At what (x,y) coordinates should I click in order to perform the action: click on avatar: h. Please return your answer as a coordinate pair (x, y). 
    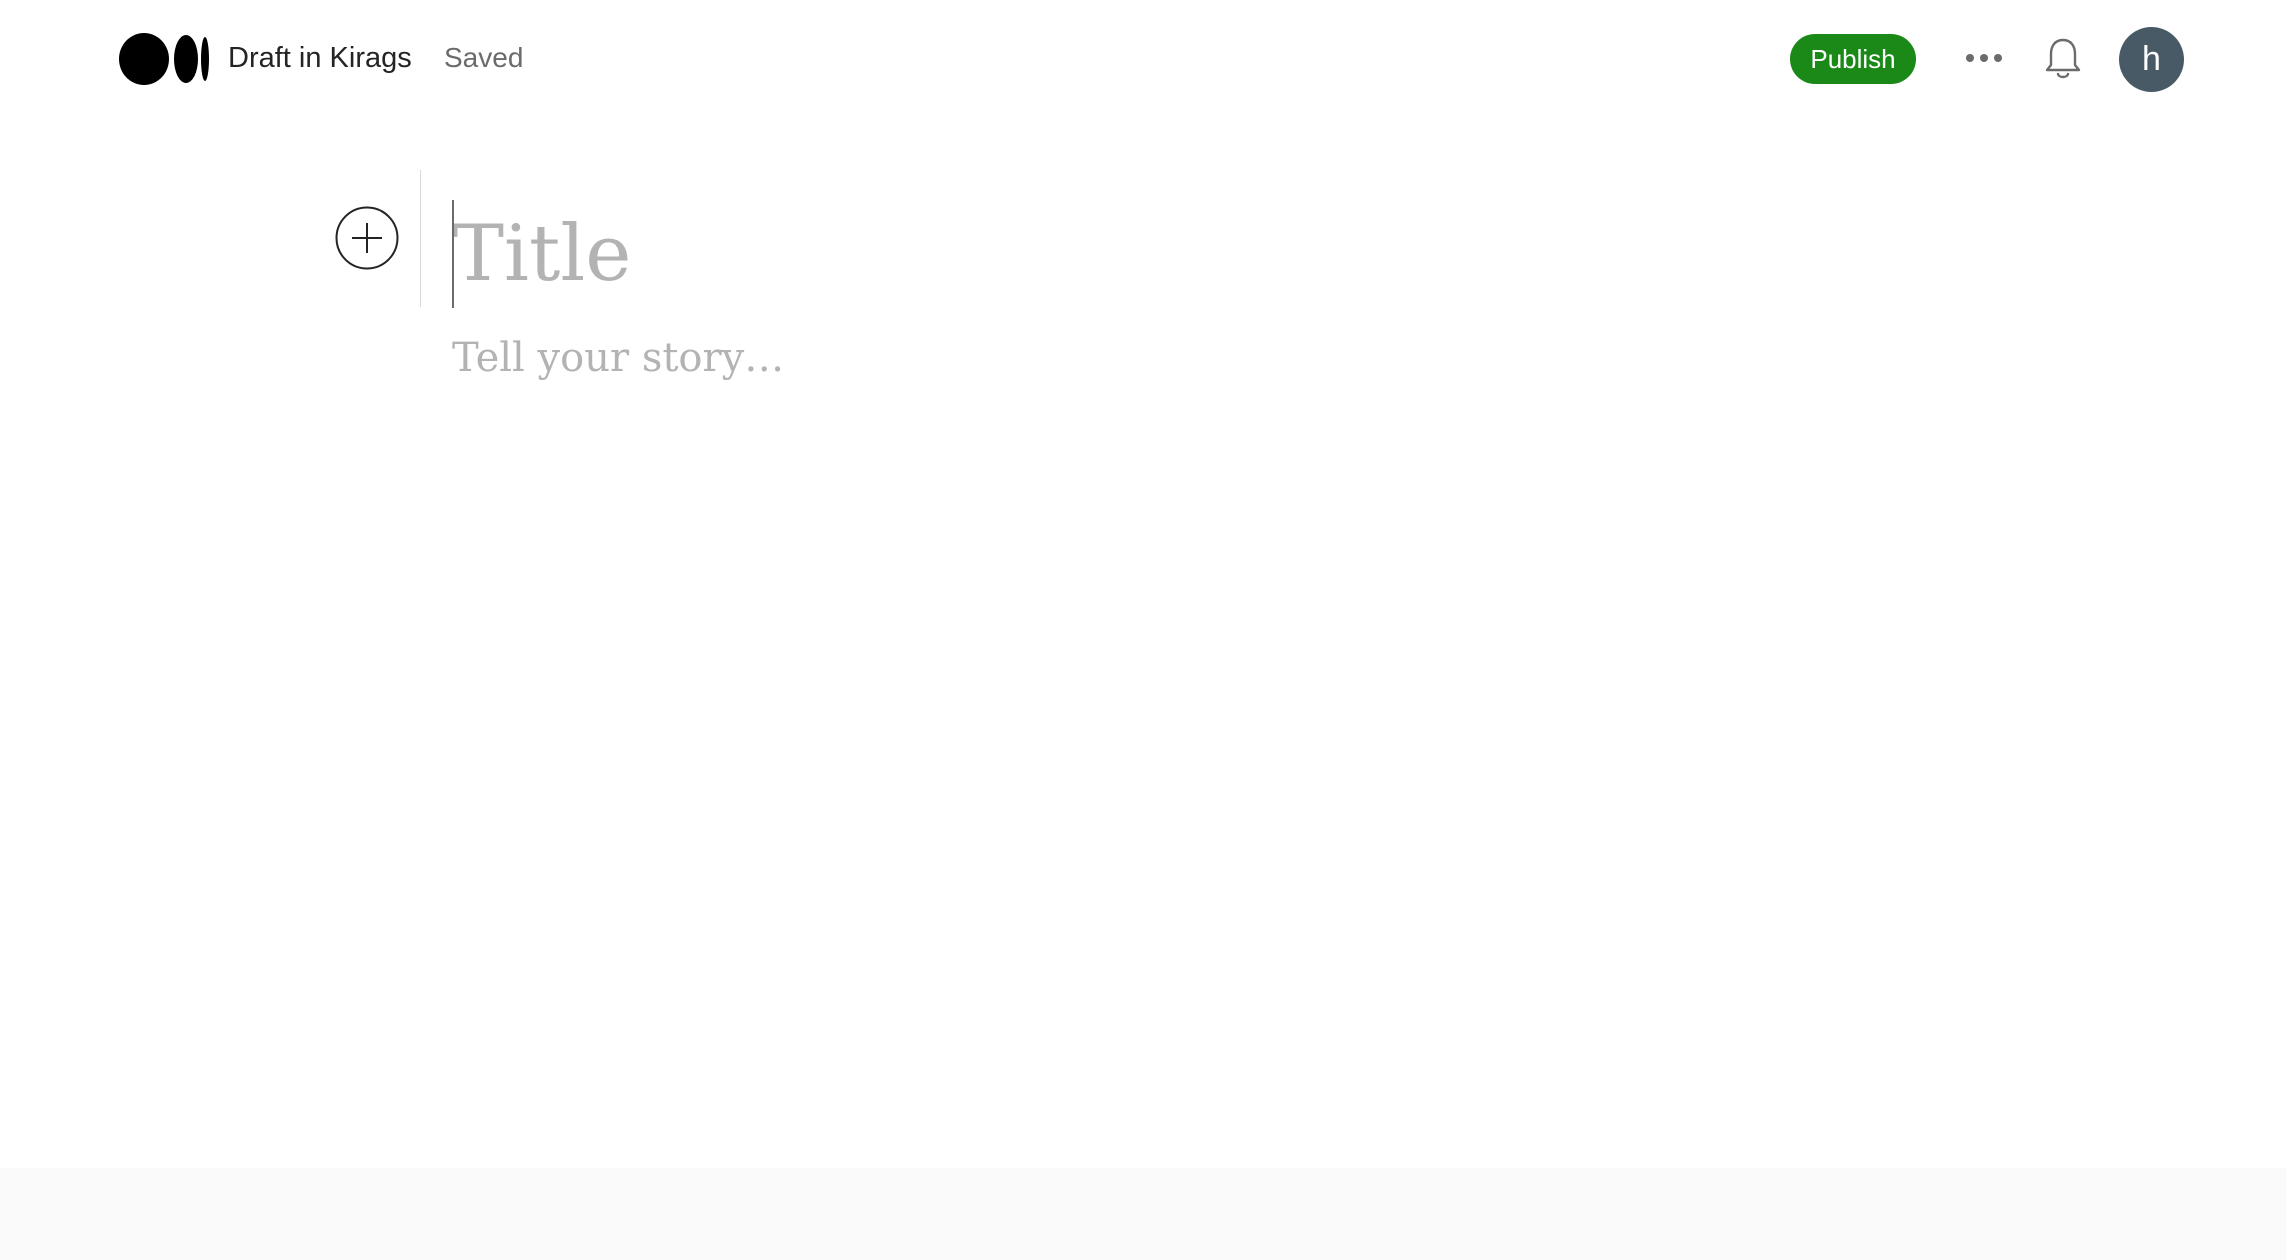
    Looking at the image, I should click on (2151, 59).